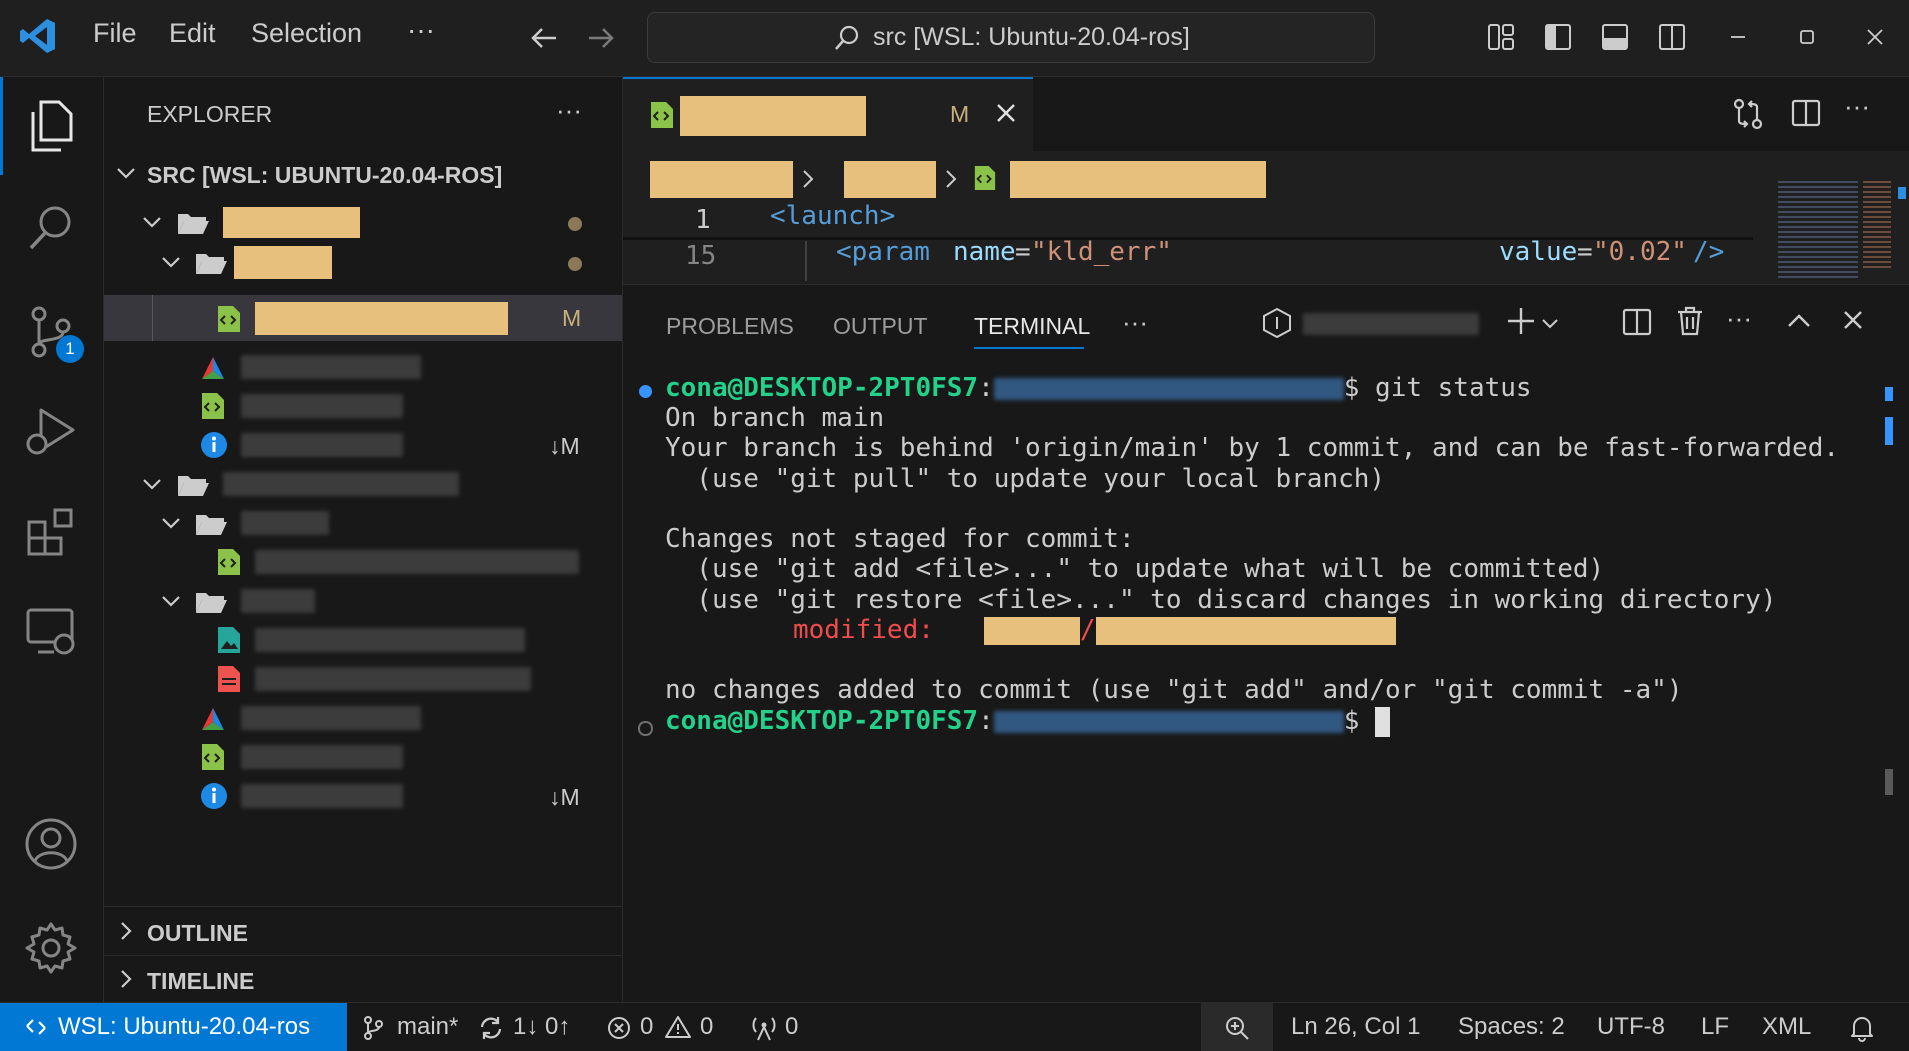  Describe the element at coordinates (491, 1031) in the screenshot. I see `sync-icon` at that location.